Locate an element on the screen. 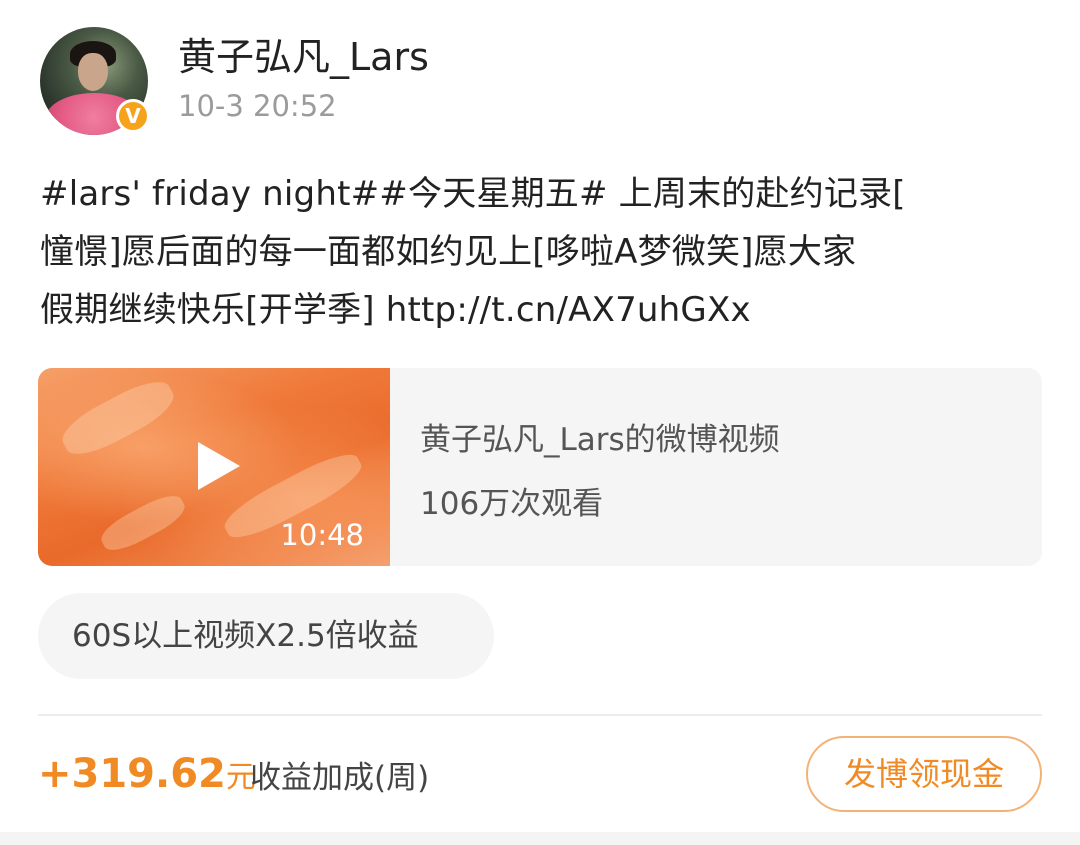  earnings-label: 收益加成(周) is located at coordinates (340, 778).